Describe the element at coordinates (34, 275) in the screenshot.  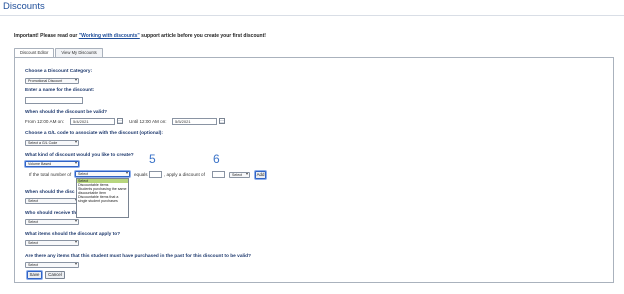
I see `save-button: Save` at that location.